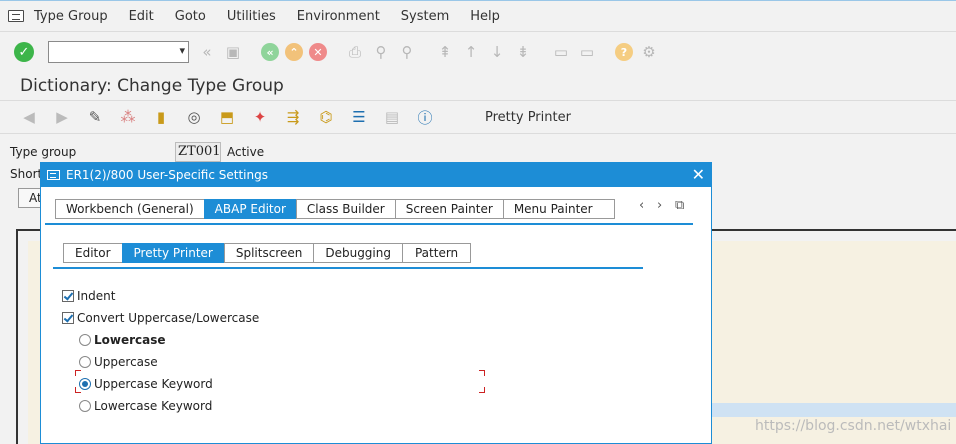  What do you see at coordinates (26, 174) in the screenshot?
I see `short-description-label: Short` at bounding box center [26, 174].